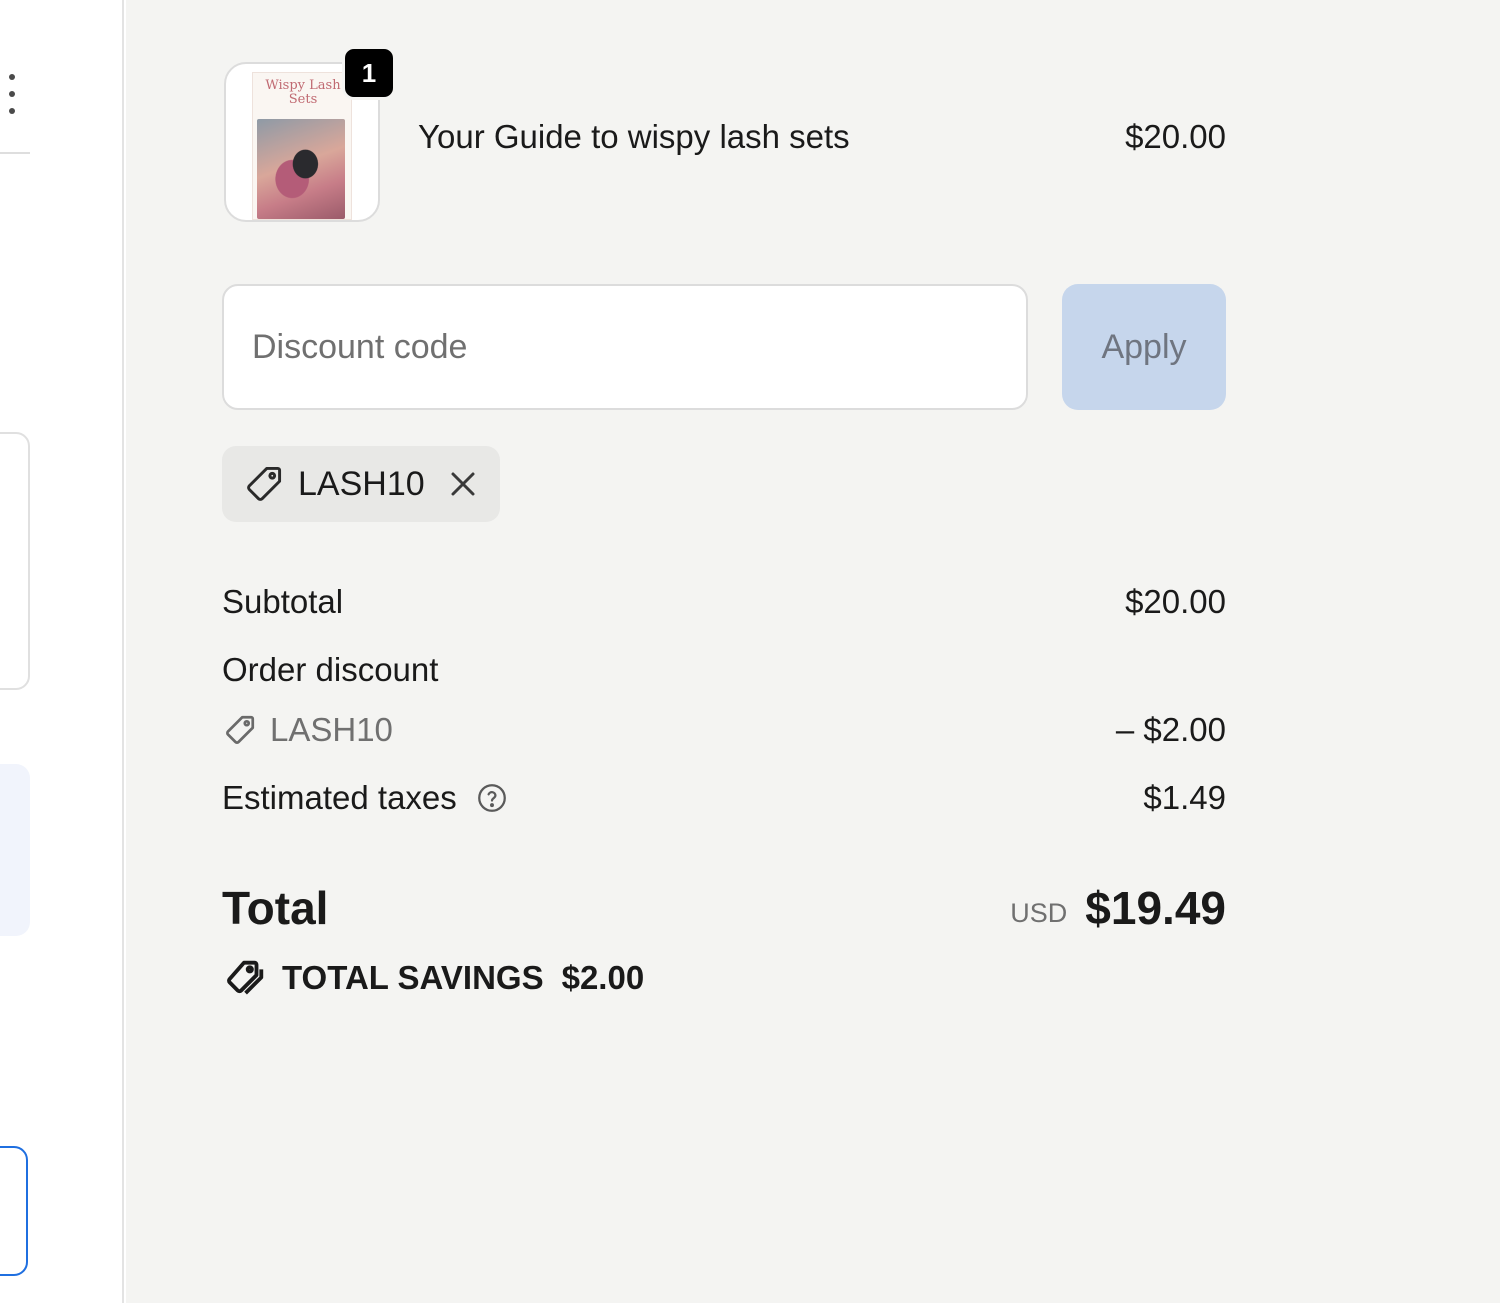 The height and width of the screenshot is (1303, 1500). I want to click on total-row: Total USD $19.49, so click(724, 908).